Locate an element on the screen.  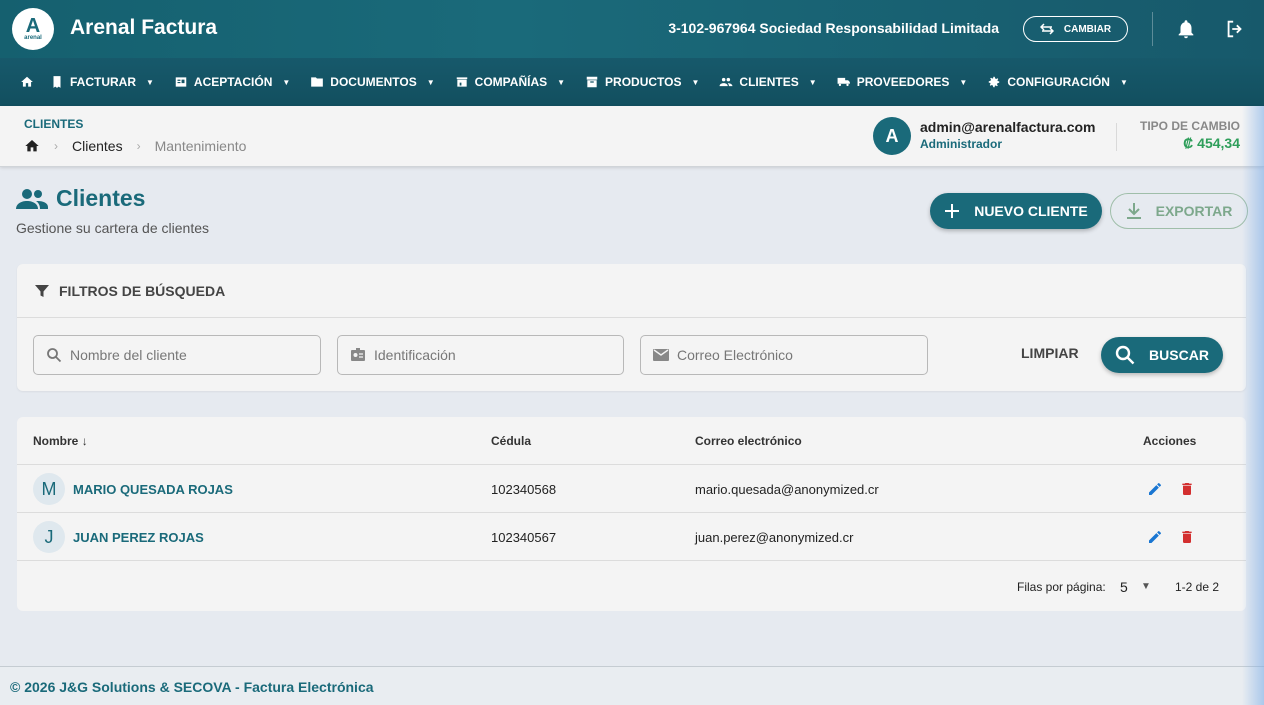
nav-companias: COMPAÑÍAS ▼ is located at coordinates (510, 82).